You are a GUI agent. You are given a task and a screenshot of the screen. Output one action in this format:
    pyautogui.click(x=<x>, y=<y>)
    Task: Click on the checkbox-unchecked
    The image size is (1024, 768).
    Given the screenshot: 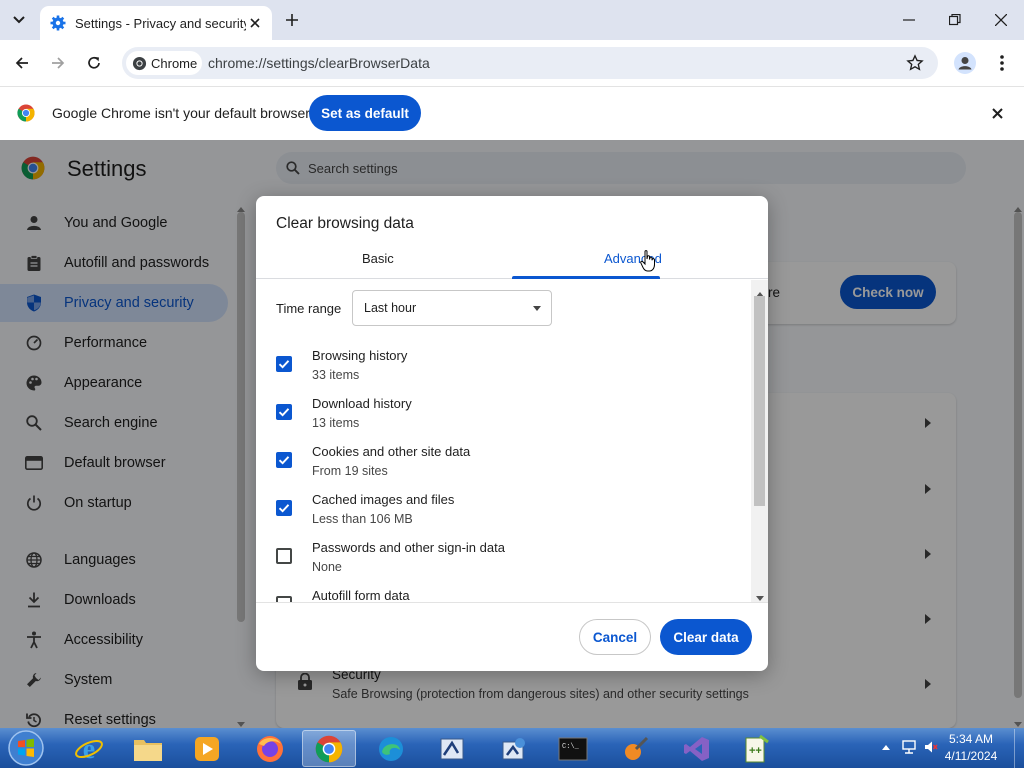 What is the action you would take?
    pyautogui.click(x=284, y=556)
    